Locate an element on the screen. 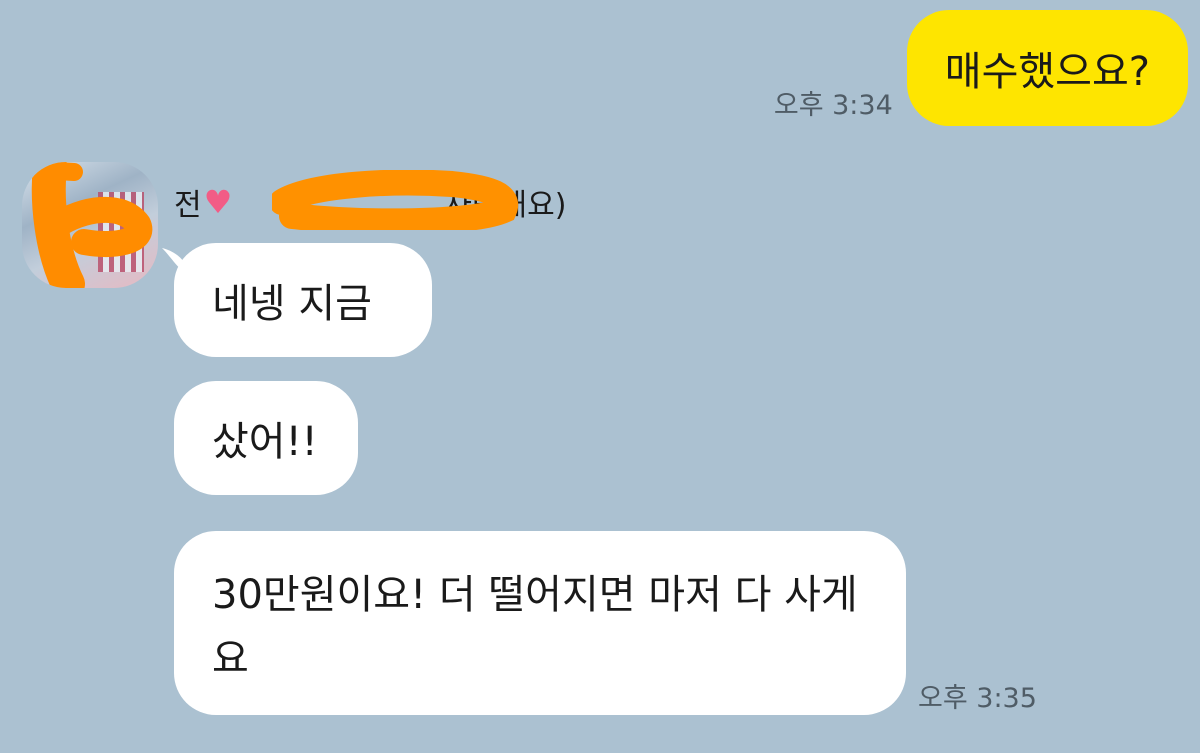  outgoing-message-row: 오후 3:34 매수했으요? is located at coordinates (981, 68).